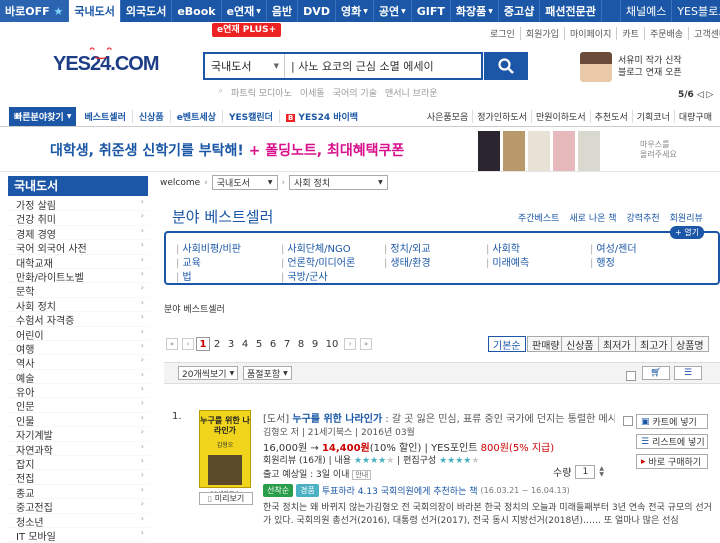  I want to click on catbar-gifts: 사은품모음, so click(450, 116).